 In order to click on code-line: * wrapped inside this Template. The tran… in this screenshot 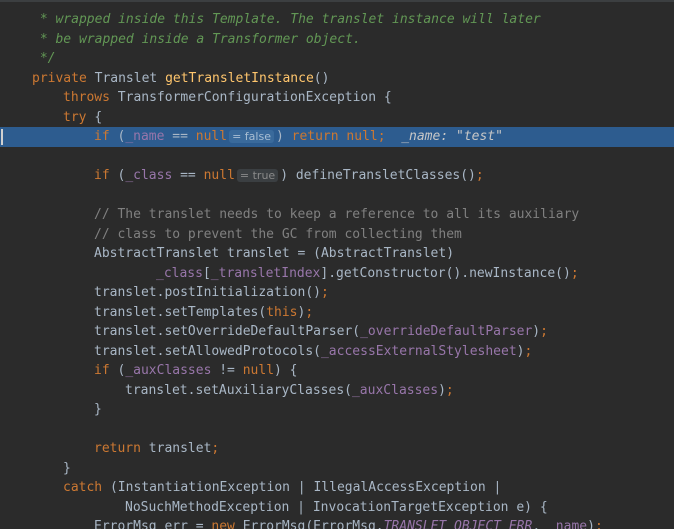, I will do `click(337, 20)`.